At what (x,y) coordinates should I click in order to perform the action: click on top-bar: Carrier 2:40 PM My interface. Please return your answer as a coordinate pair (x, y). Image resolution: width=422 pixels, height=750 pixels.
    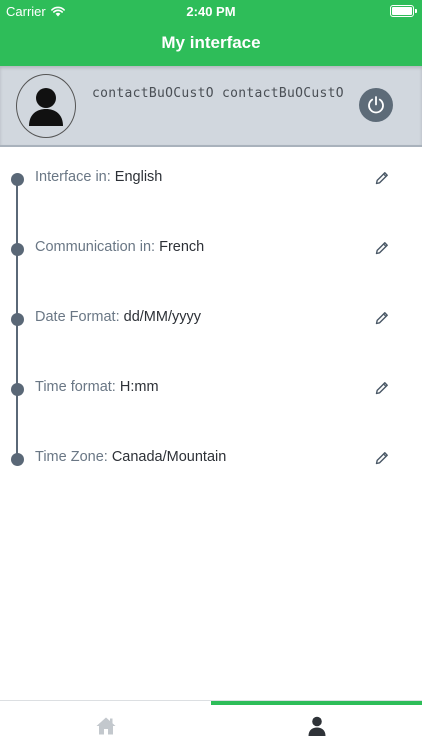
    Looking at the image, I should click on (211, 33).